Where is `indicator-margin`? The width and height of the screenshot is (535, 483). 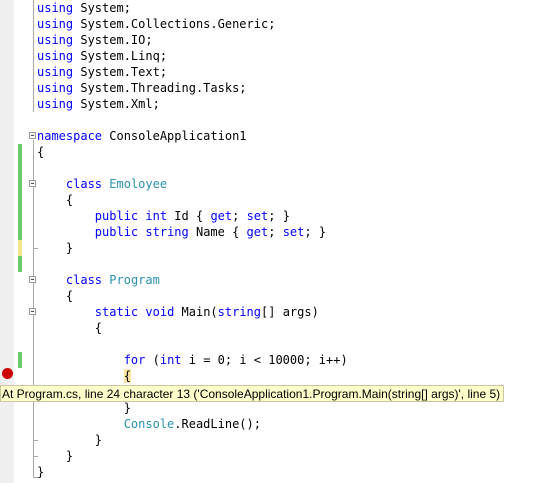
indicator-margin is located at coordinates (7, 241).